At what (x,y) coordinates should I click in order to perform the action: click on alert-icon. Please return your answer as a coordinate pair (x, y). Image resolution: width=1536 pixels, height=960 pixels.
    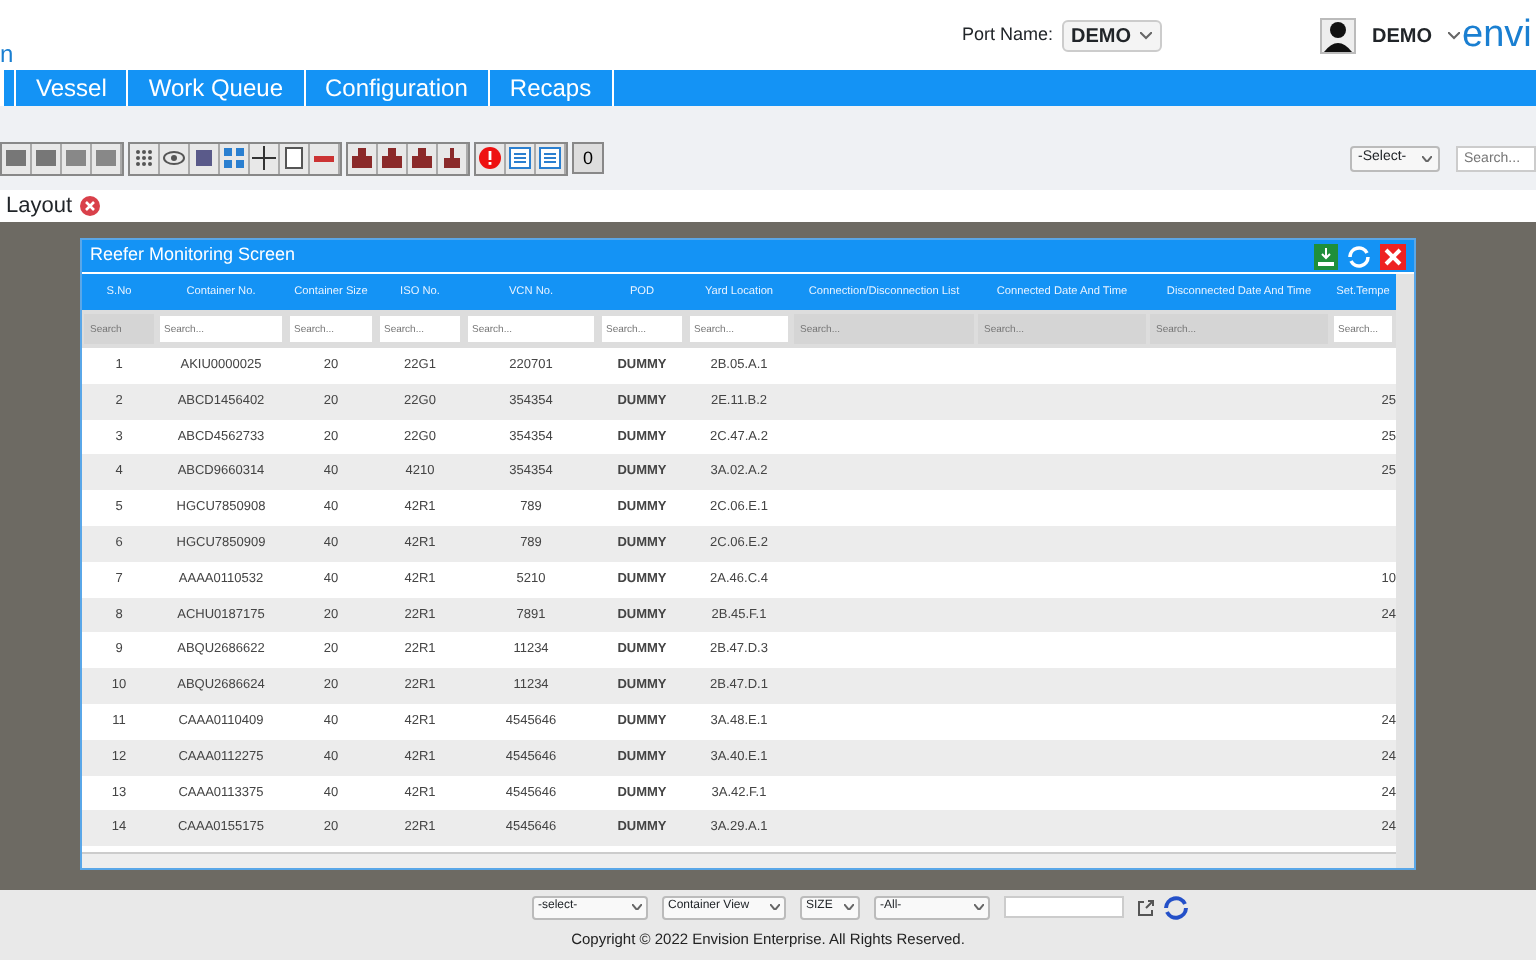
    Looking at the image, I should click on (490, 158).